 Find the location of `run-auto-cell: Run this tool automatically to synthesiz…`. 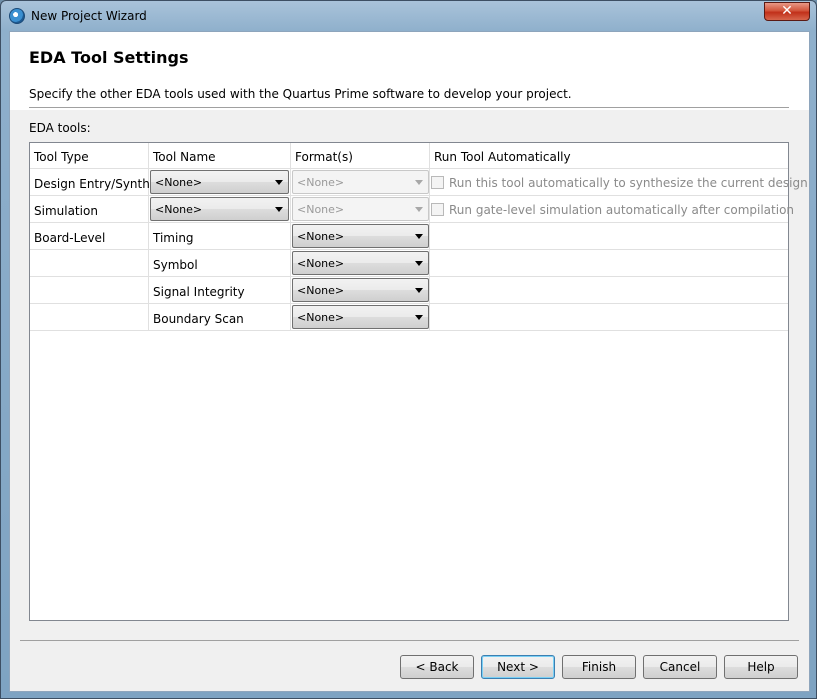

run-auto-cell: Run this tool automatically to synthesiz… is located at coordinates (619, 182).